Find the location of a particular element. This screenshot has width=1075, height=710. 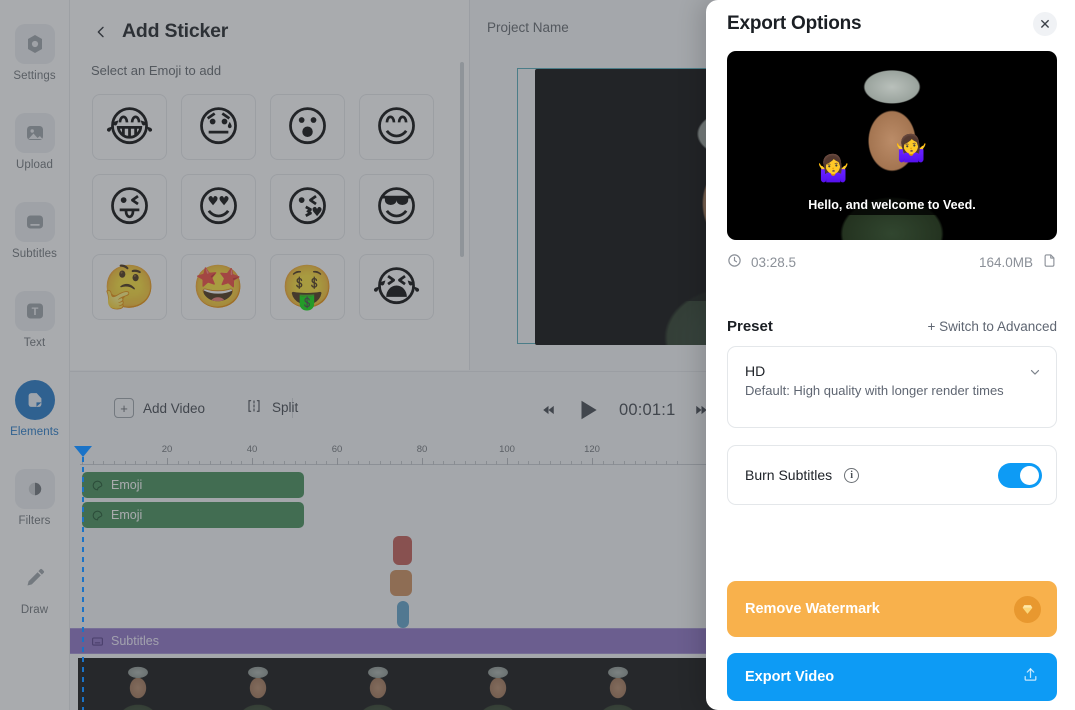

remove-watermark-label: Remove Watermark is located at coordinates (812, 609).